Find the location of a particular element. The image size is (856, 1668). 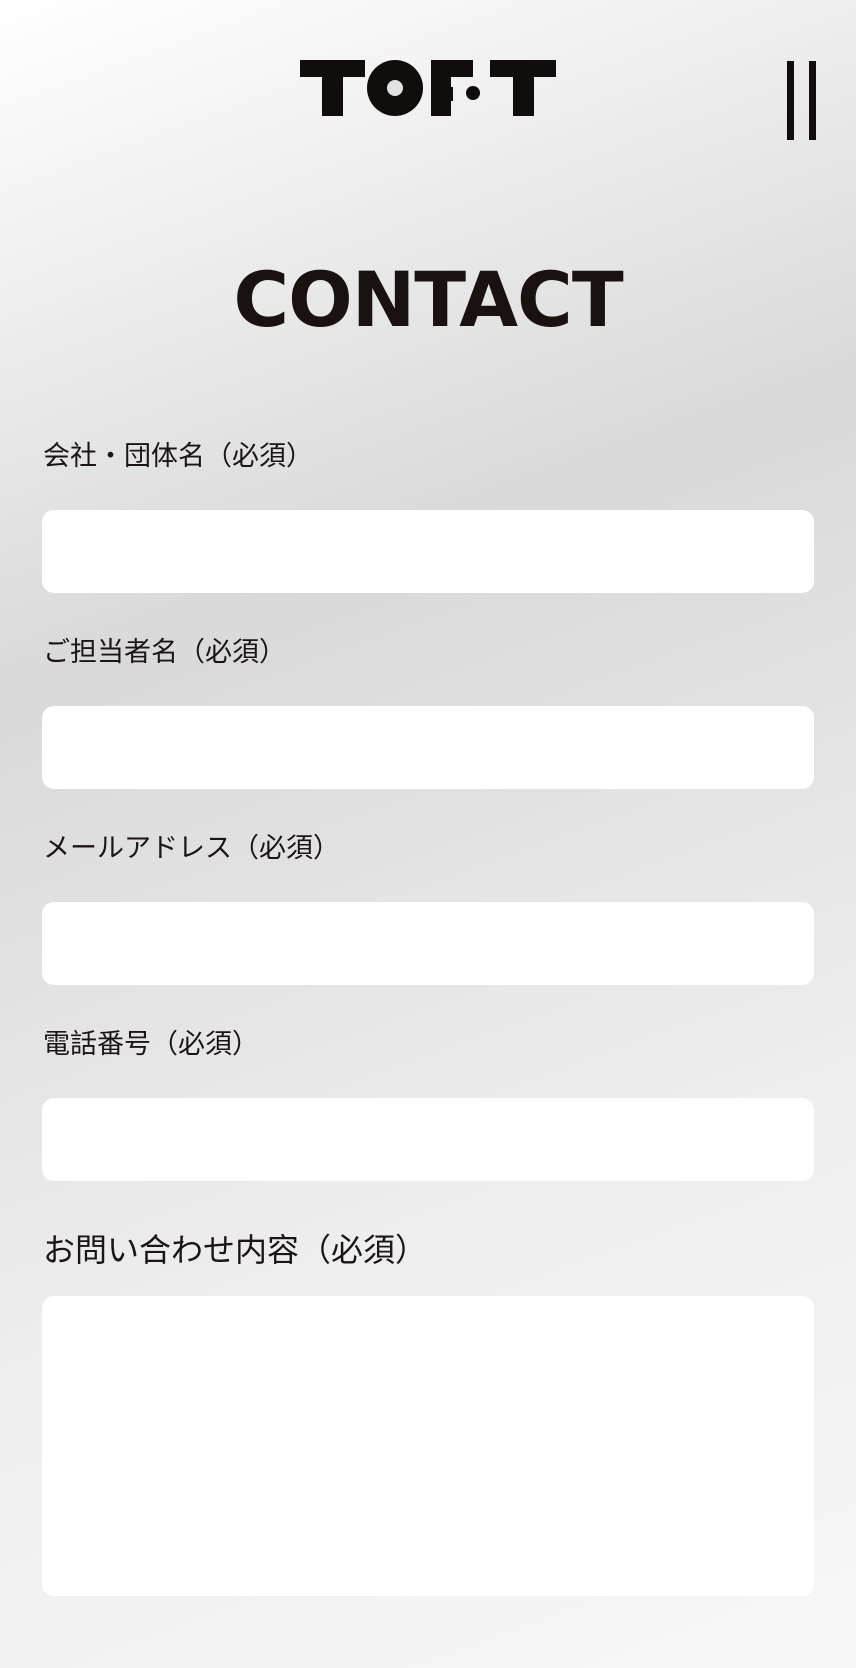

phone-input is located at coordinates (428, 1139).